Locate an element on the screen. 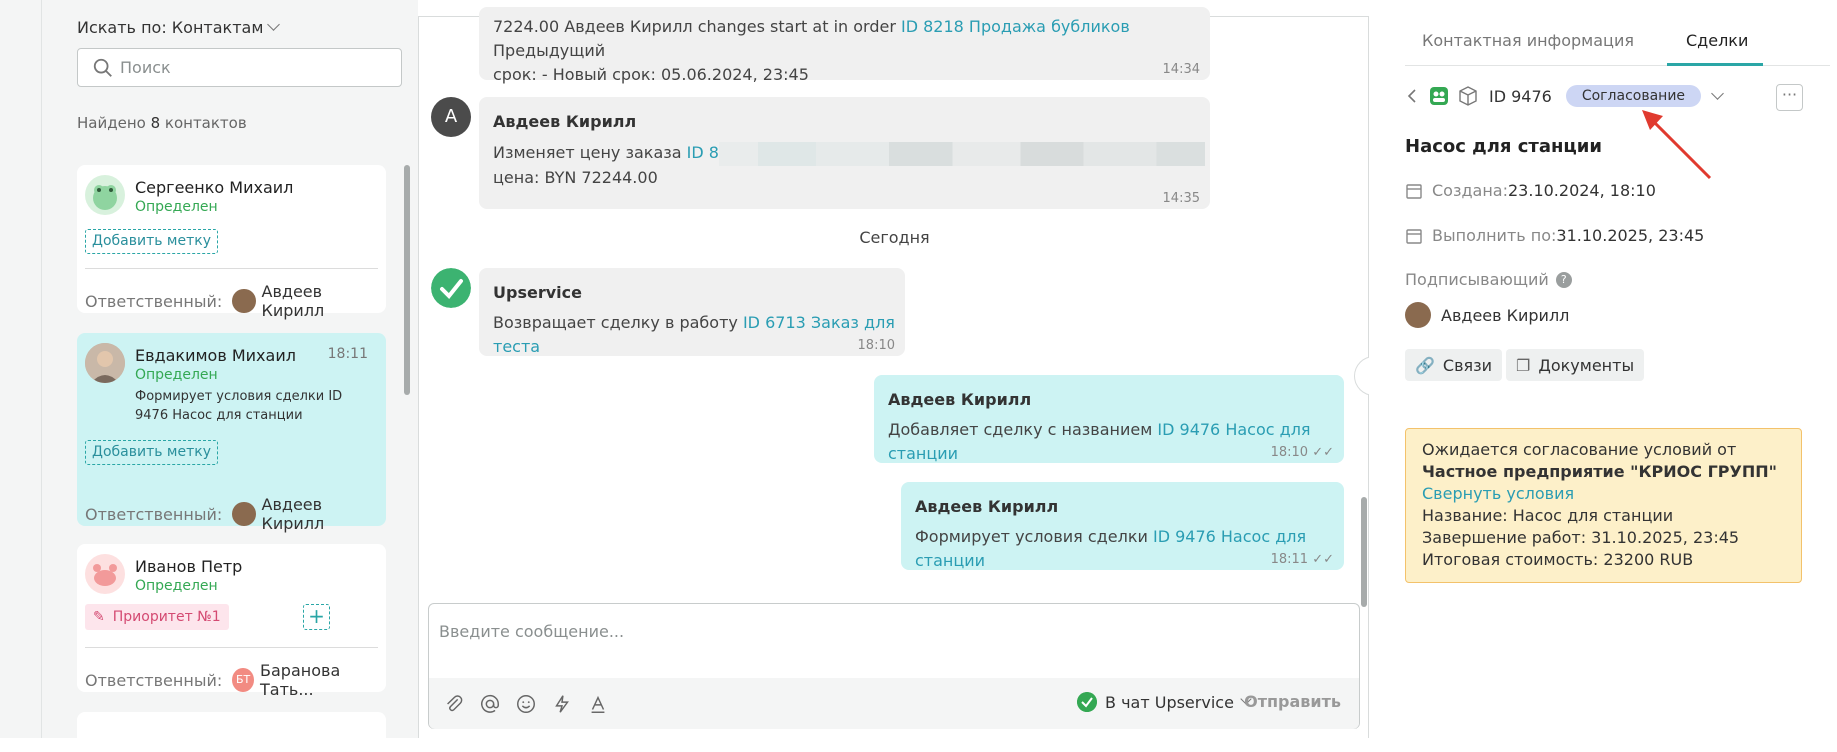 Image resolution: width=1837 pixels, height=752 pixels. author-avatar: А is located at coordinates (451, 117).